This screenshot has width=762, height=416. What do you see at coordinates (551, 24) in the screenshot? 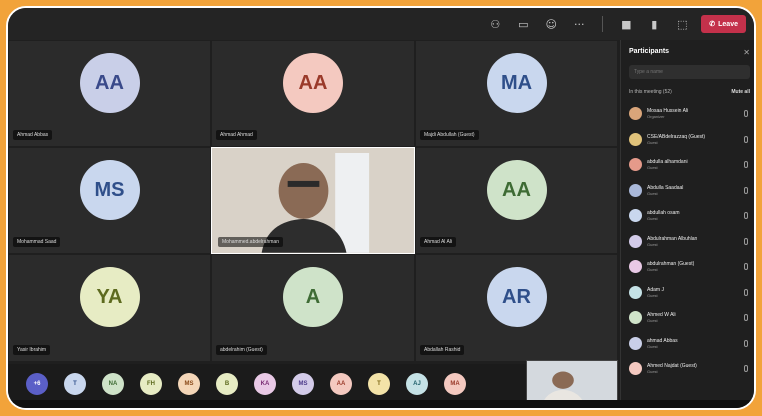
I see `reactions-icon: ☺` at bounding box center [551, 24].